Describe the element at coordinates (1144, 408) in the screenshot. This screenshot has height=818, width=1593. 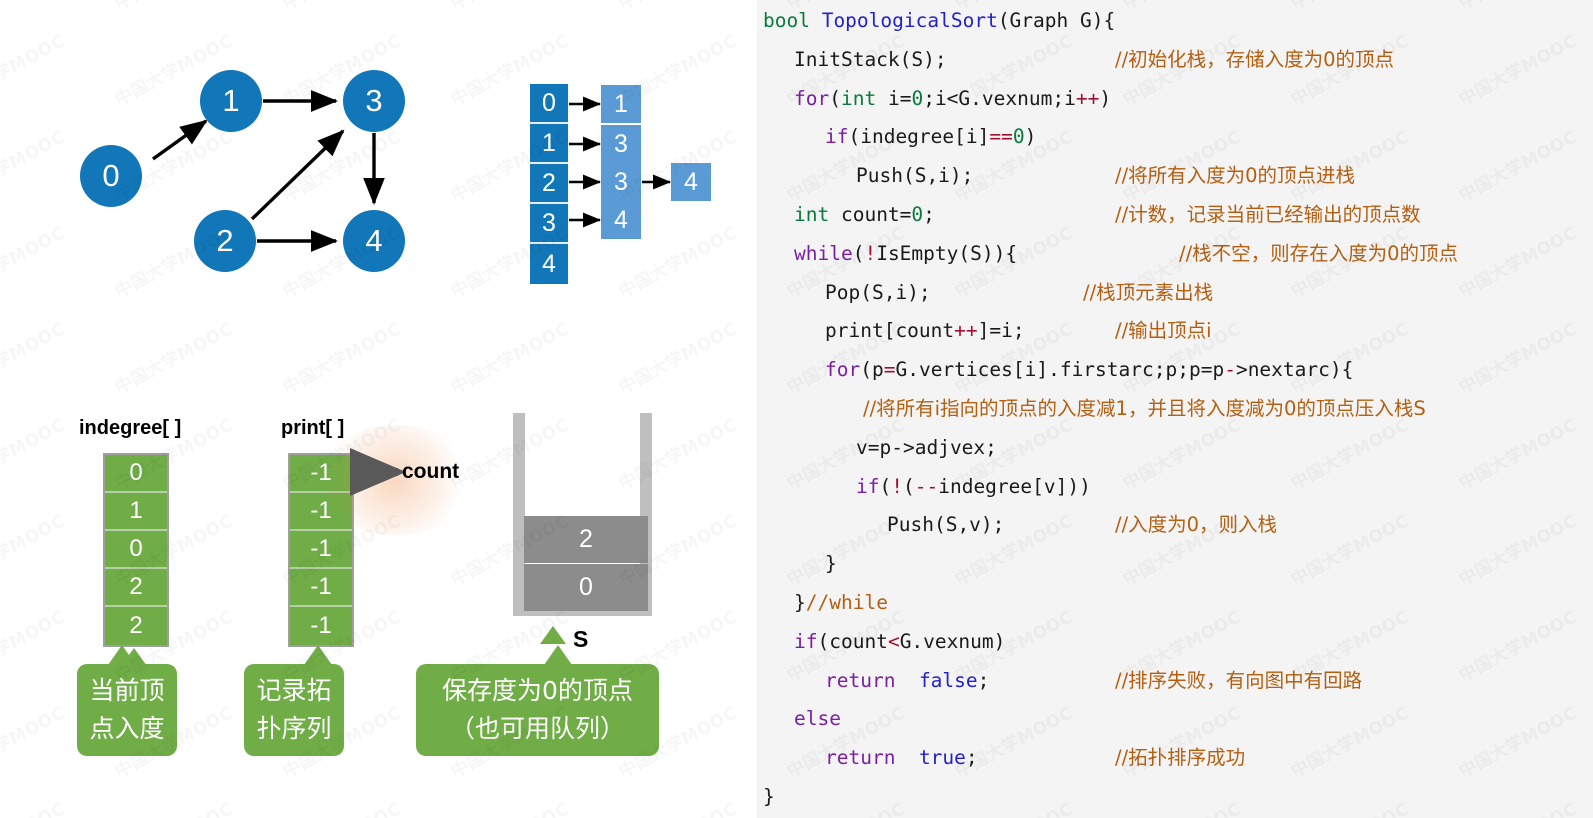
I see `code-comment: //将所有i指向的顶点的入度减1，并且将入度减为0的顶点压入栈S` at that location.